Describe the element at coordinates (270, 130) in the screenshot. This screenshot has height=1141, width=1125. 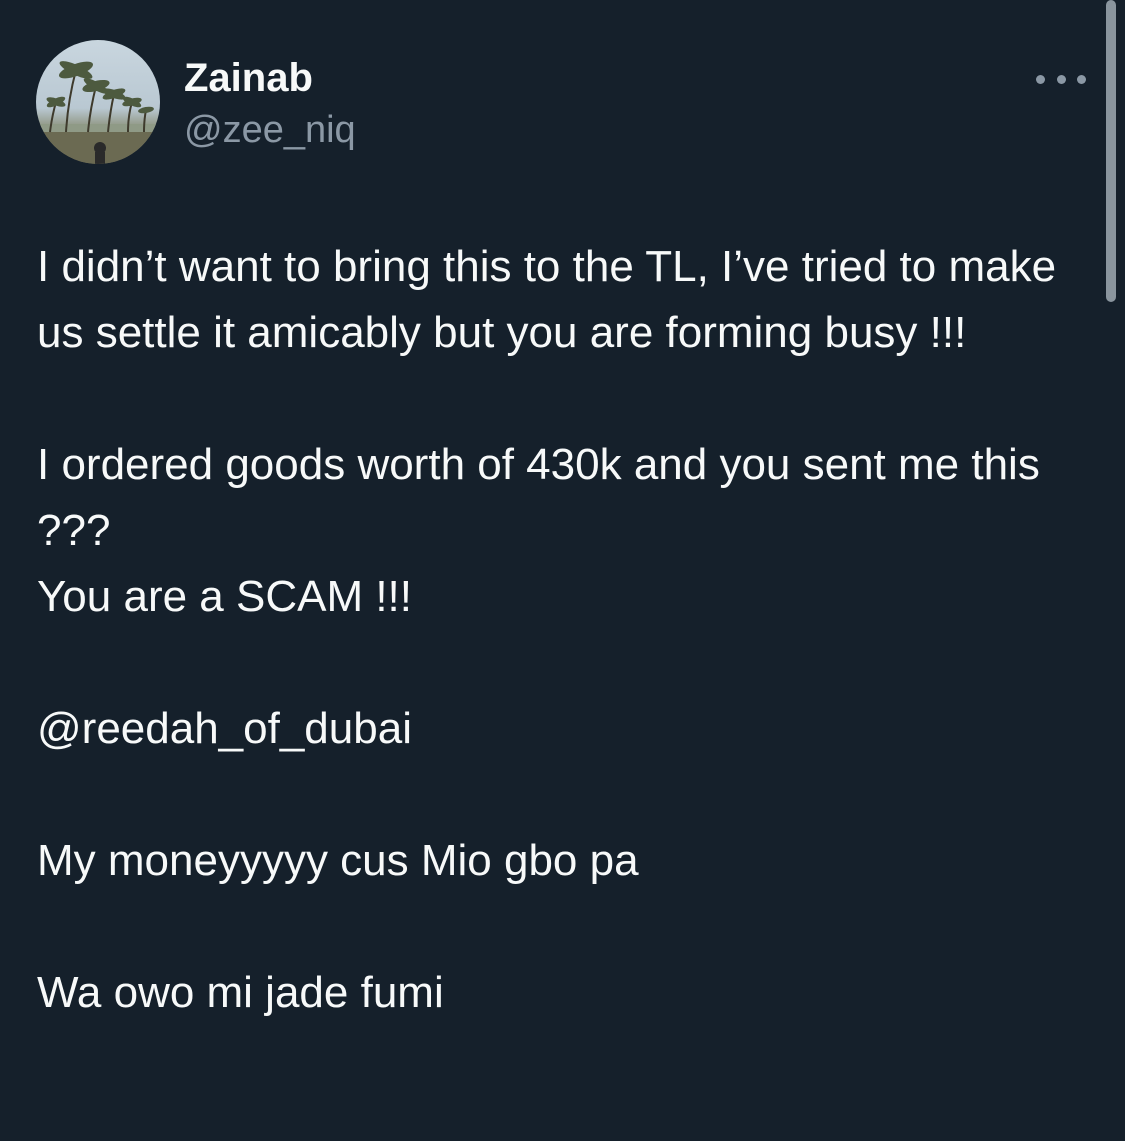
I see `author-handle: @zee_niq` at that location.